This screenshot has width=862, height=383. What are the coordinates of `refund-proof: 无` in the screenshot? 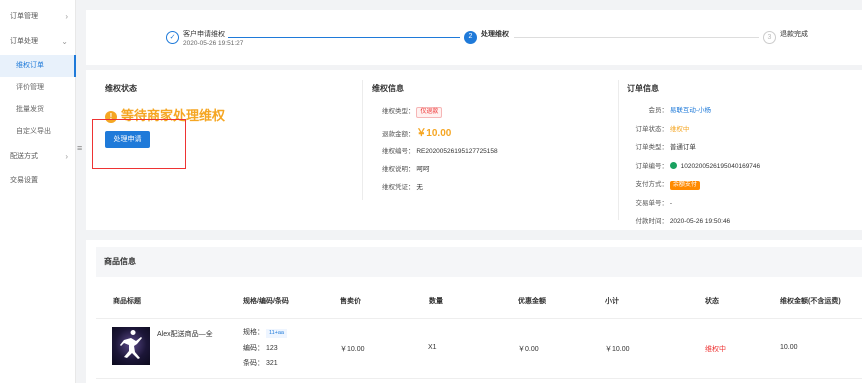 It's located at (419, 187).